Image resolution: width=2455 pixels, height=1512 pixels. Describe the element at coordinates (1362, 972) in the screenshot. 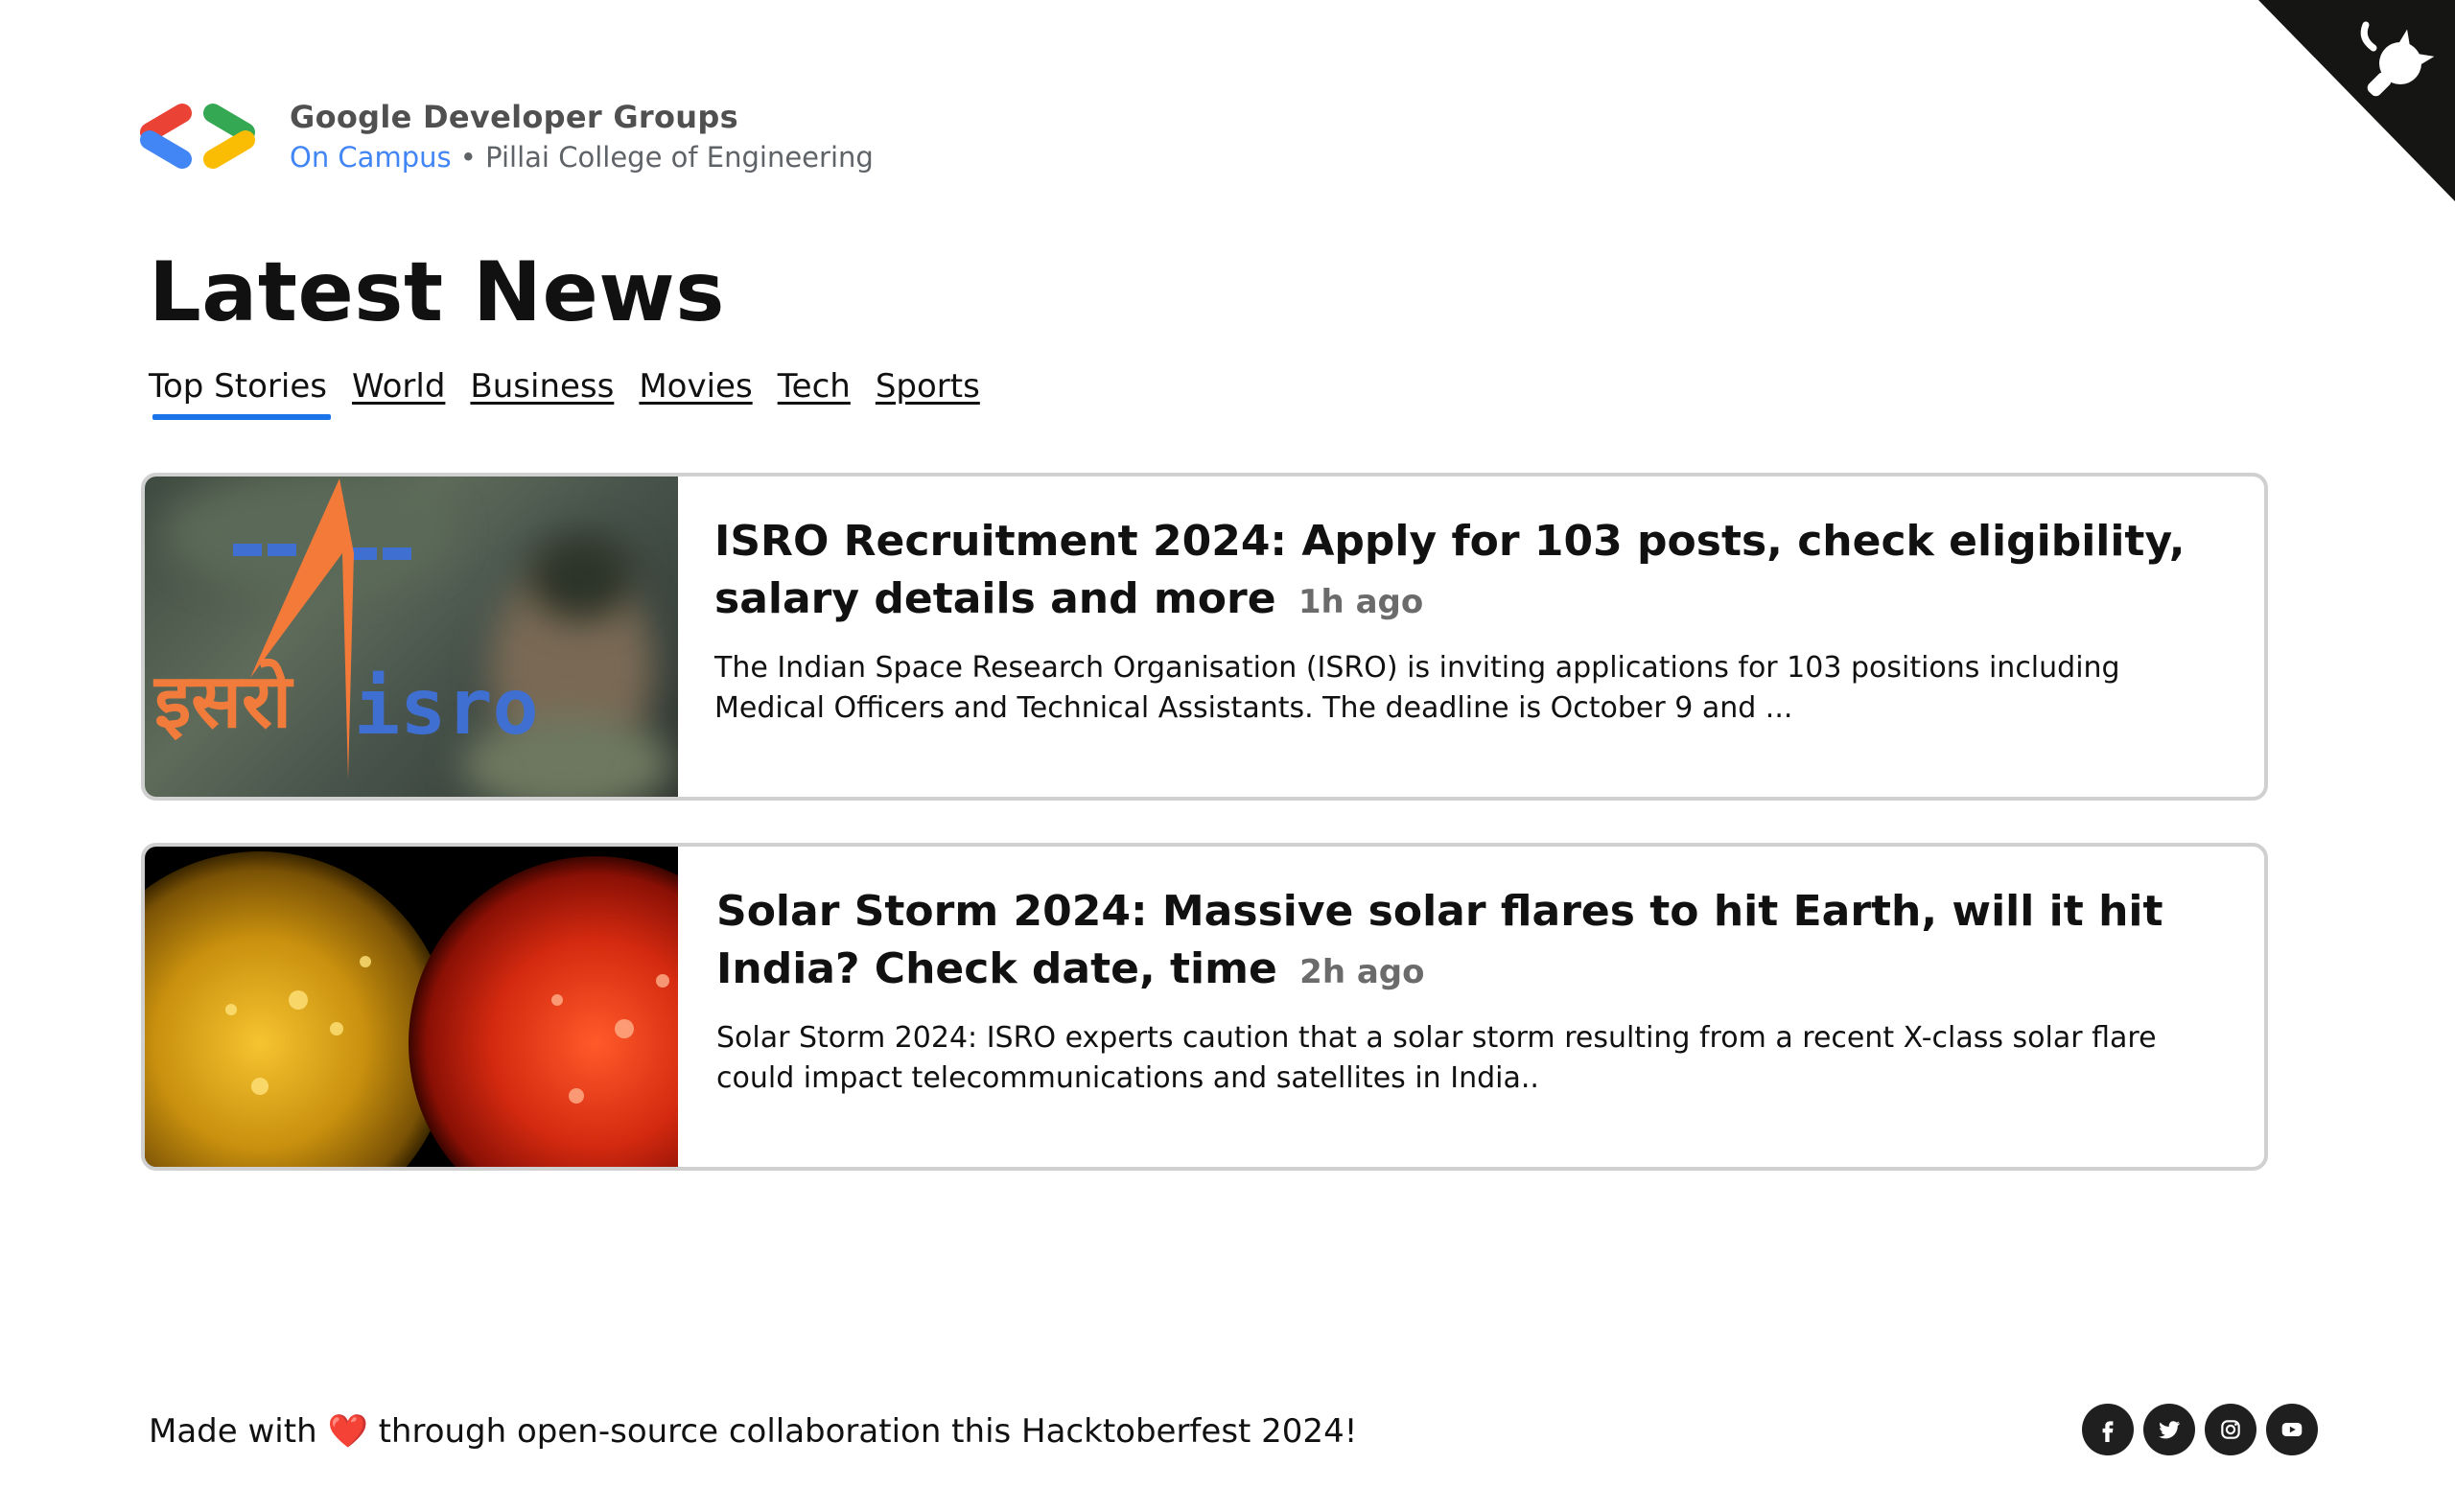

I see `news-timestamp: 2h ago` at that location.